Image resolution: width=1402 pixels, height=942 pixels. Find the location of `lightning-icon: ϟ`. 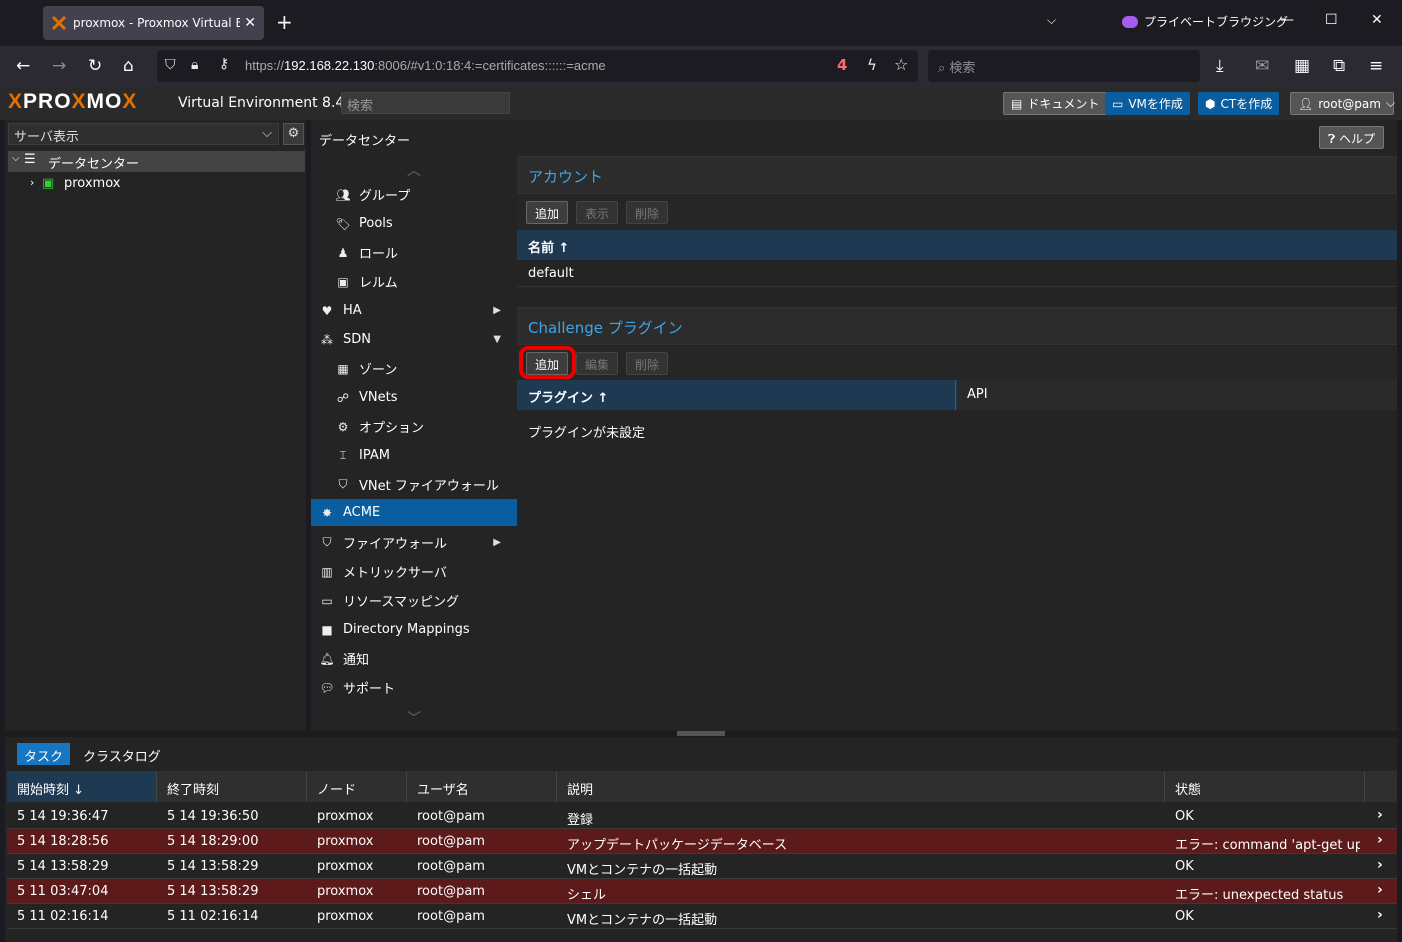

lightning-icon: ϟ is located at coordinates (872, 65).